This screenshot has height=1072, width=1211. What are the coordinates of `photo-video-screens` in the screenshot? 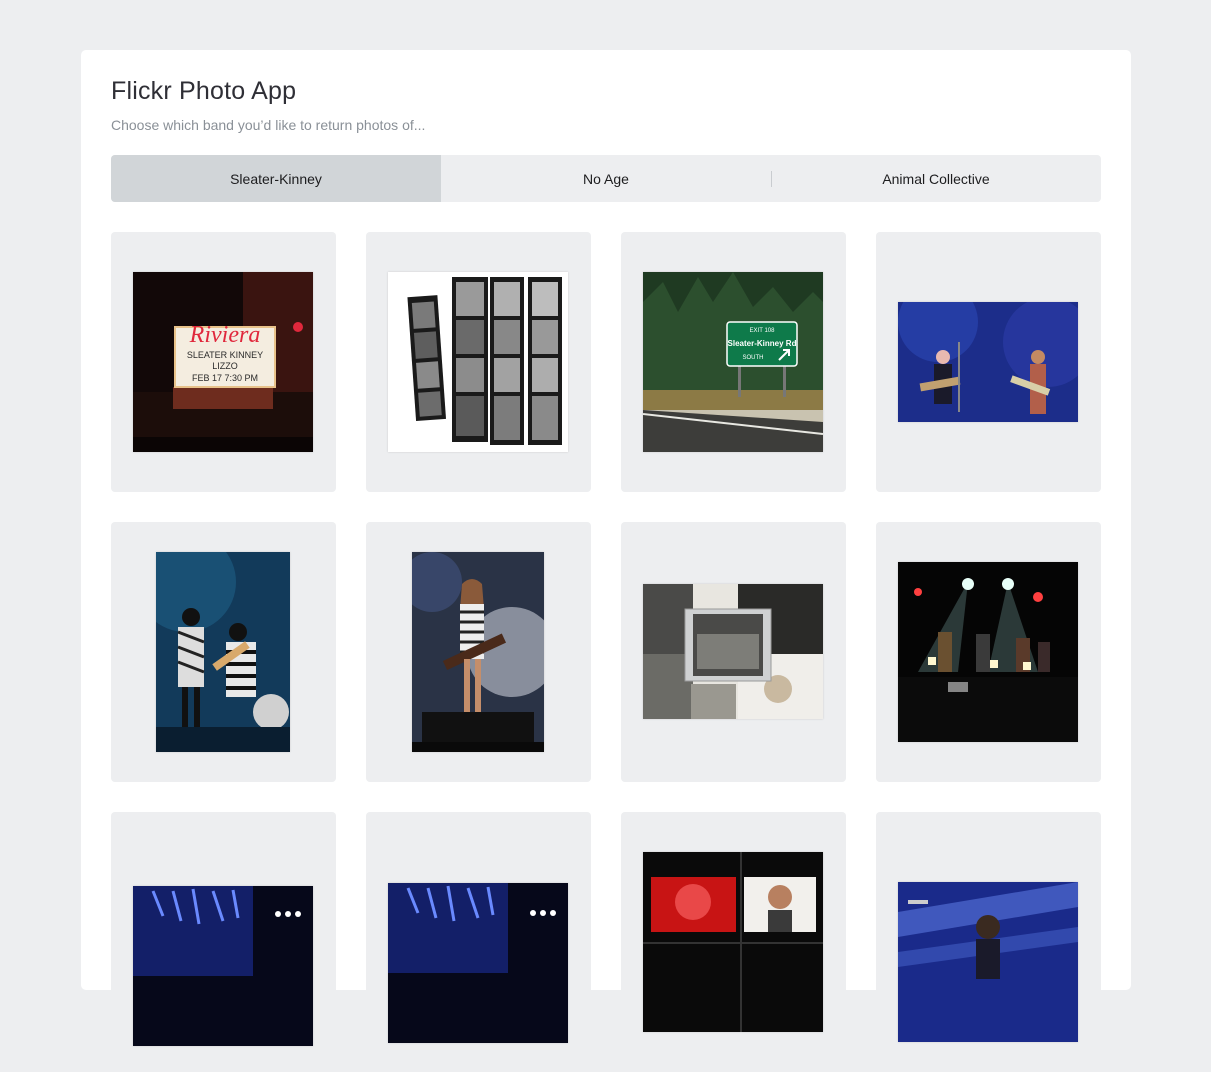 It's located at (733, 942).